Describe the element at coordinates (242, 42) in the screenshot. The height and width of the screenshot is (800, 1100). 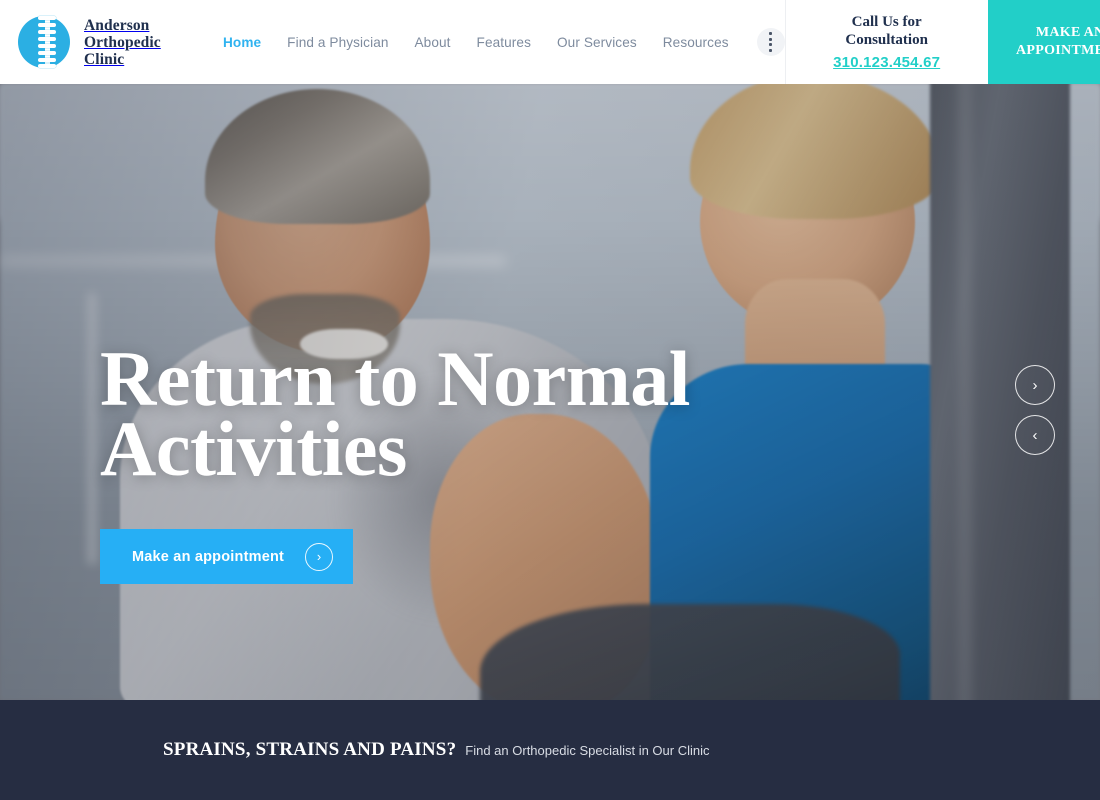
I see `nav-item-home: Home` at that location.